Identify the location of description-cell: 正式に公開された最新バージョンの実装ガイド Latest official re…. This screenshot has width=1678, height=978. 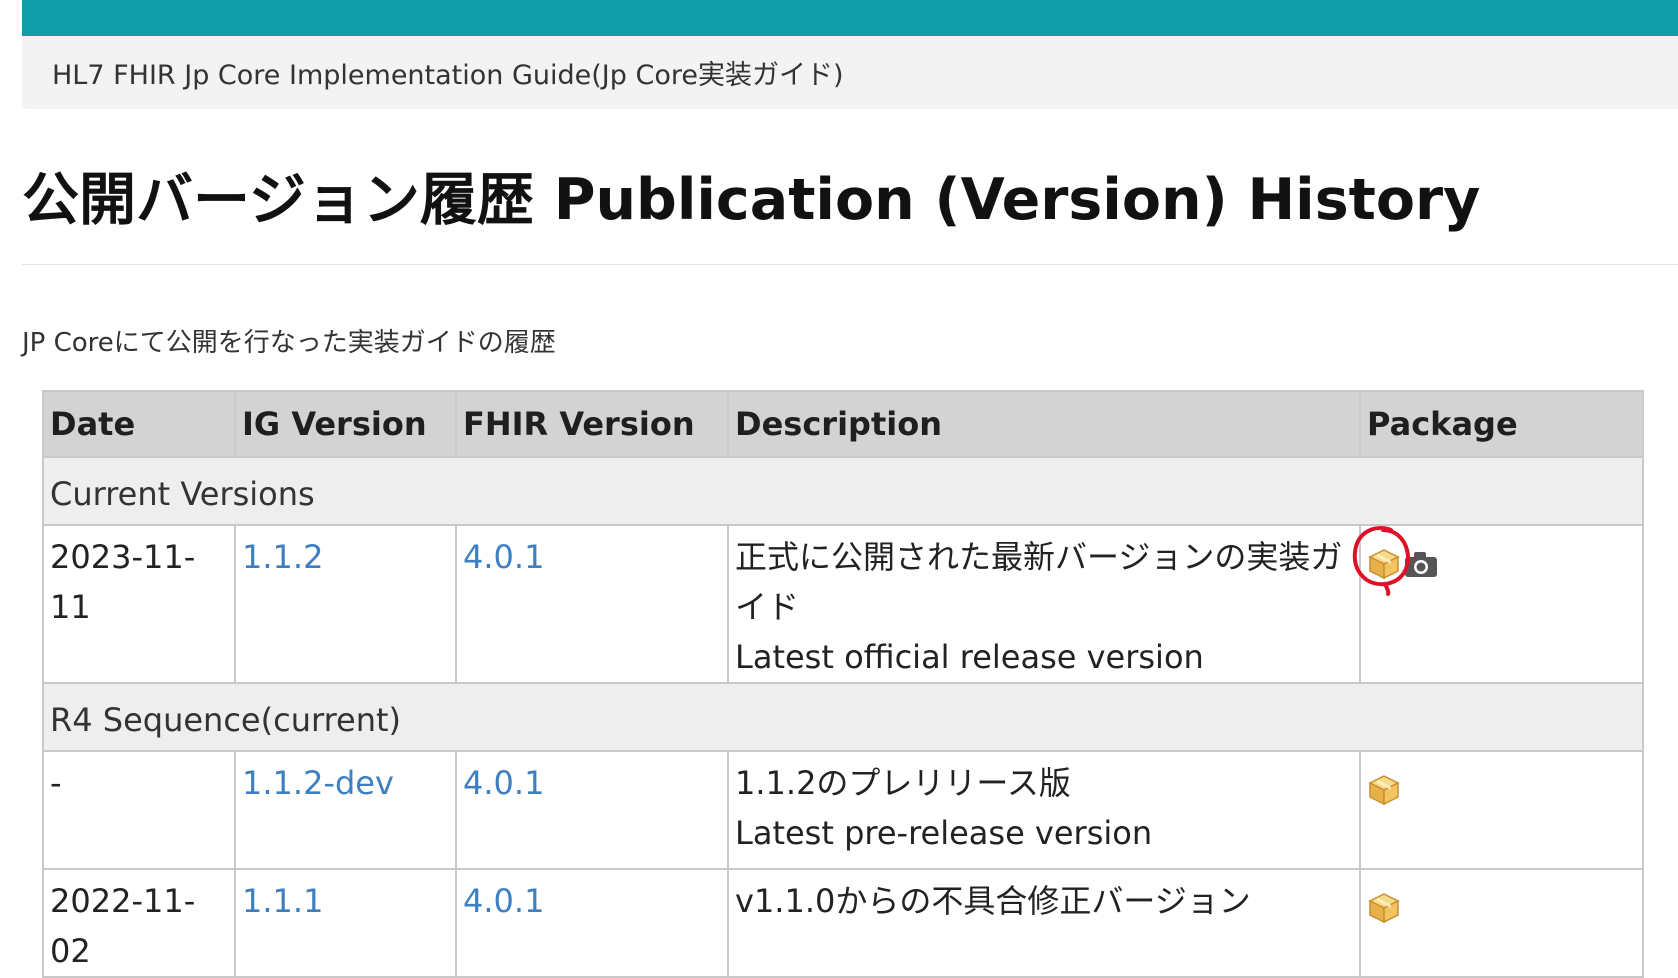
(1044, 604).